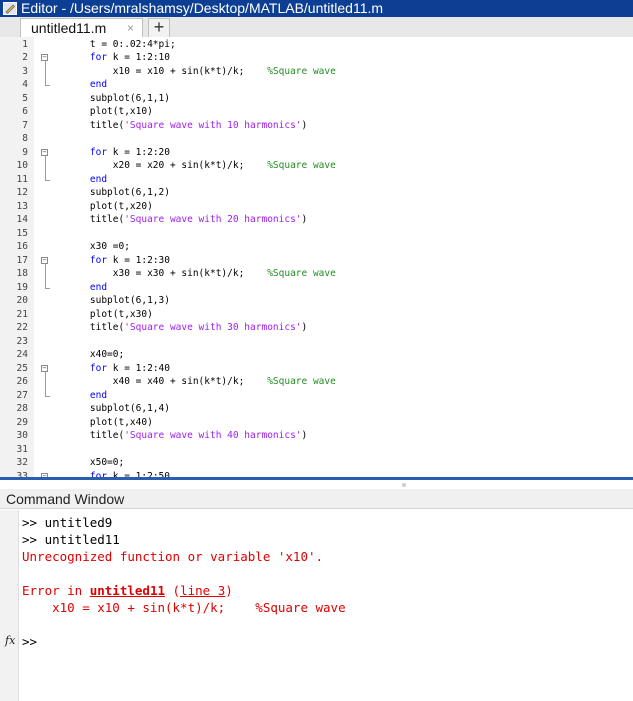 This screenshot has height=701, width=633. Describe the element at coordinates (22, 287) in the screenshot. I see `line-number: 19` at that location.